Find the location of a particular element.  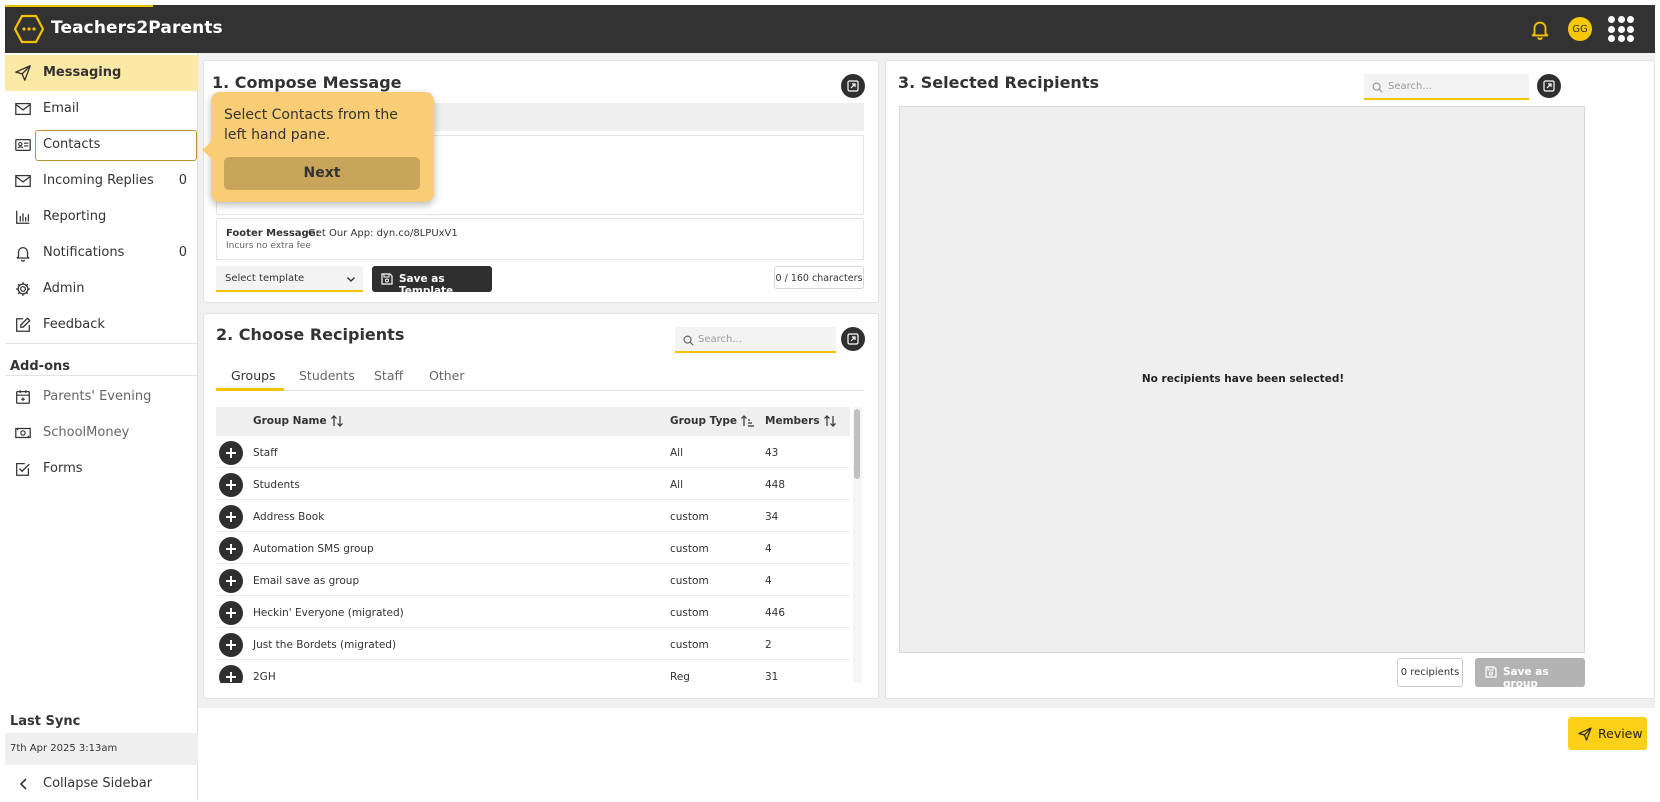

expand-selected-button is located at coordinates (1549, 86).